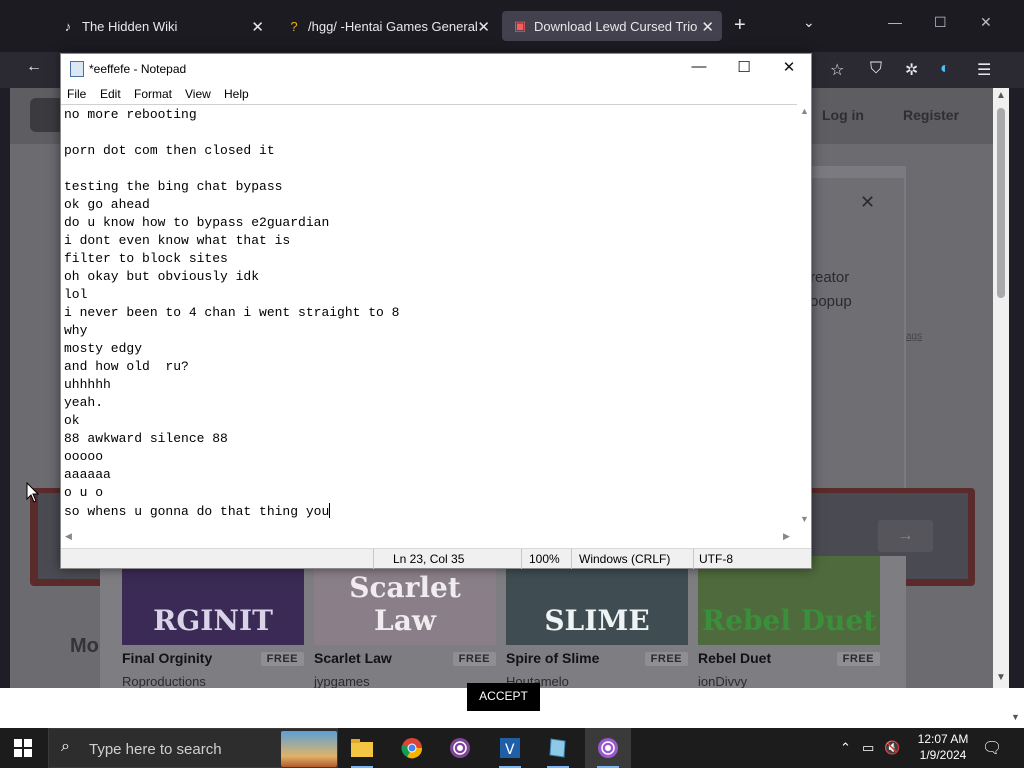  I want to click on game-cover: Rebel Duet, so click(789, 600).